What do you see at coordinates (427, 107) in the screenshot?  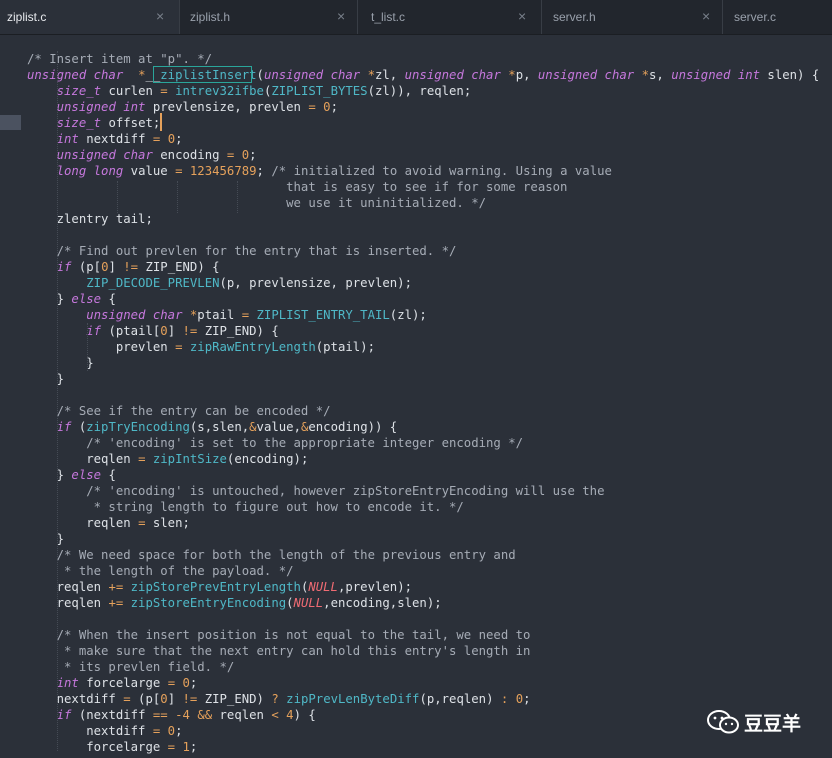 I see `code-line: unsigned int prevlensize, prevlen = 0;` at bounding box center [427, 107].